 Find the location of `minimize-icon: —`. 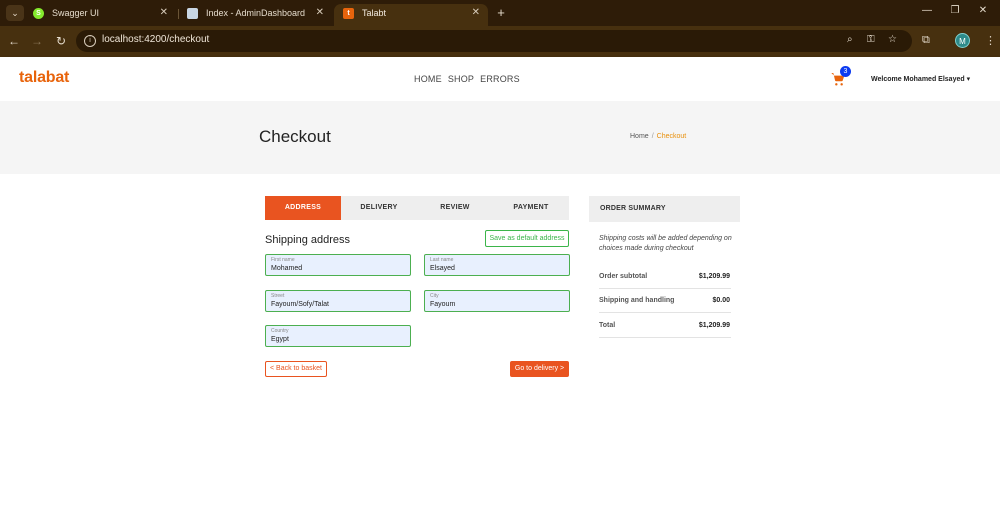

minimize-icon: — is located at coordinates (927, 10).